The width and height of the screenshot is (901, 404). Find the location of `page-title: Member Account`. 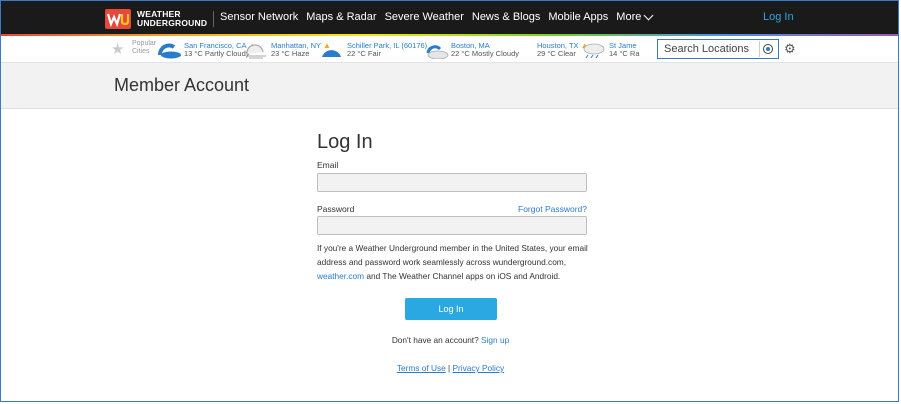

page-title: Member Account is located at coordinates (182, 85).